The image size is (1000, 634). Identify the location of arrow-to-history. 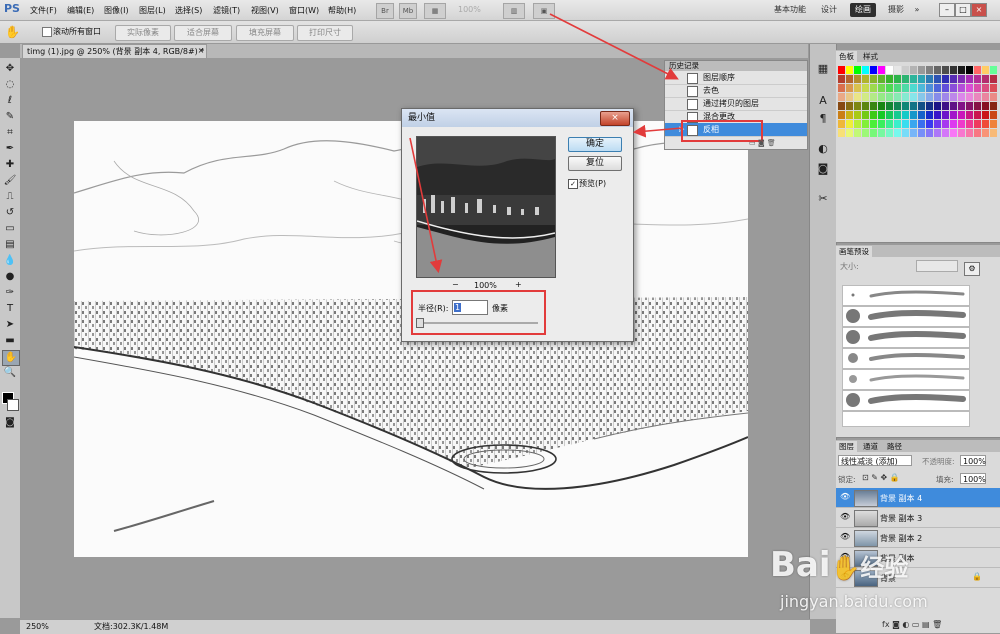
(614, 46).